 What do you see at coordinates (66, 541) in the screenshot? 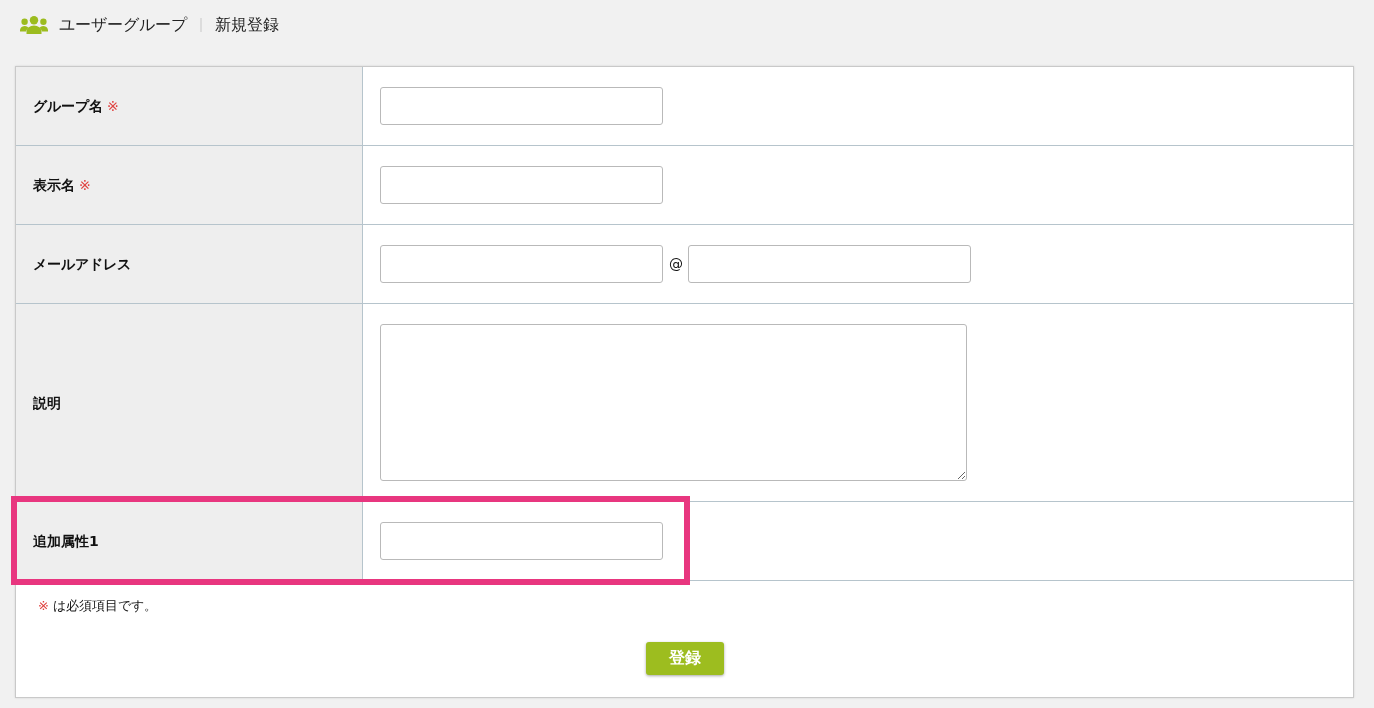
I see `field-label: 追加属性1` at bounding box center [66, 541].